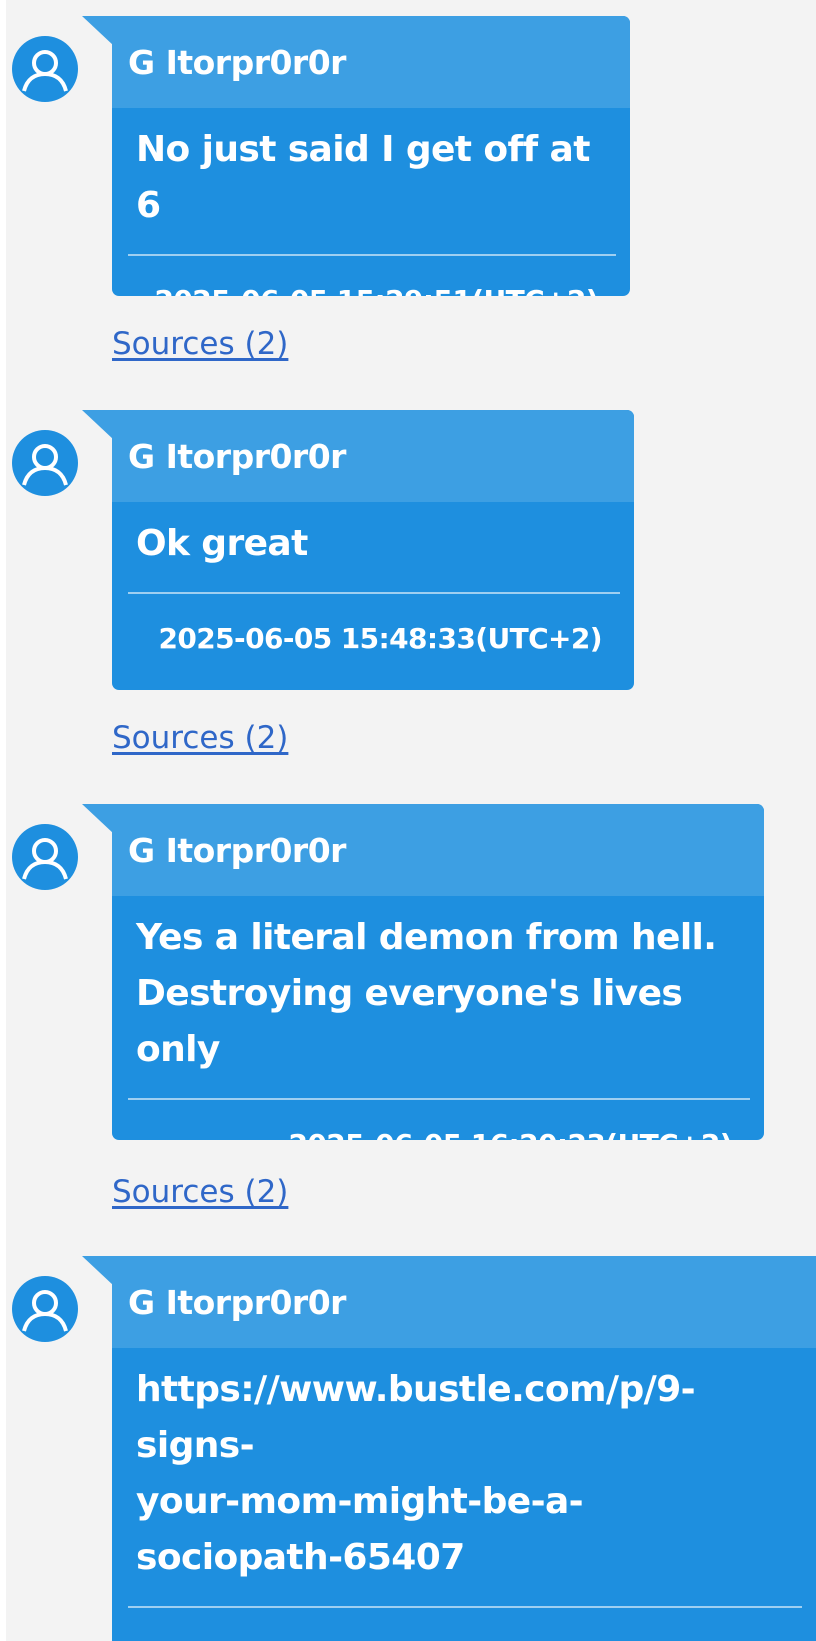 This screenshot has height=1641, width=816. I want to click on message-timestamp: 2025-06-05 15:29:51(UTC+2), so click(371, 276).